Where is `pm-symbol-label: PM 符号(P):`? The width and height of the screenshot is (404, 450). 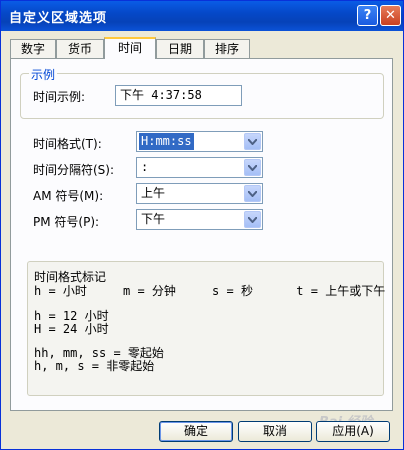
pm-symbol-label: PM 符号(P): is located at coordinates (66, 222).